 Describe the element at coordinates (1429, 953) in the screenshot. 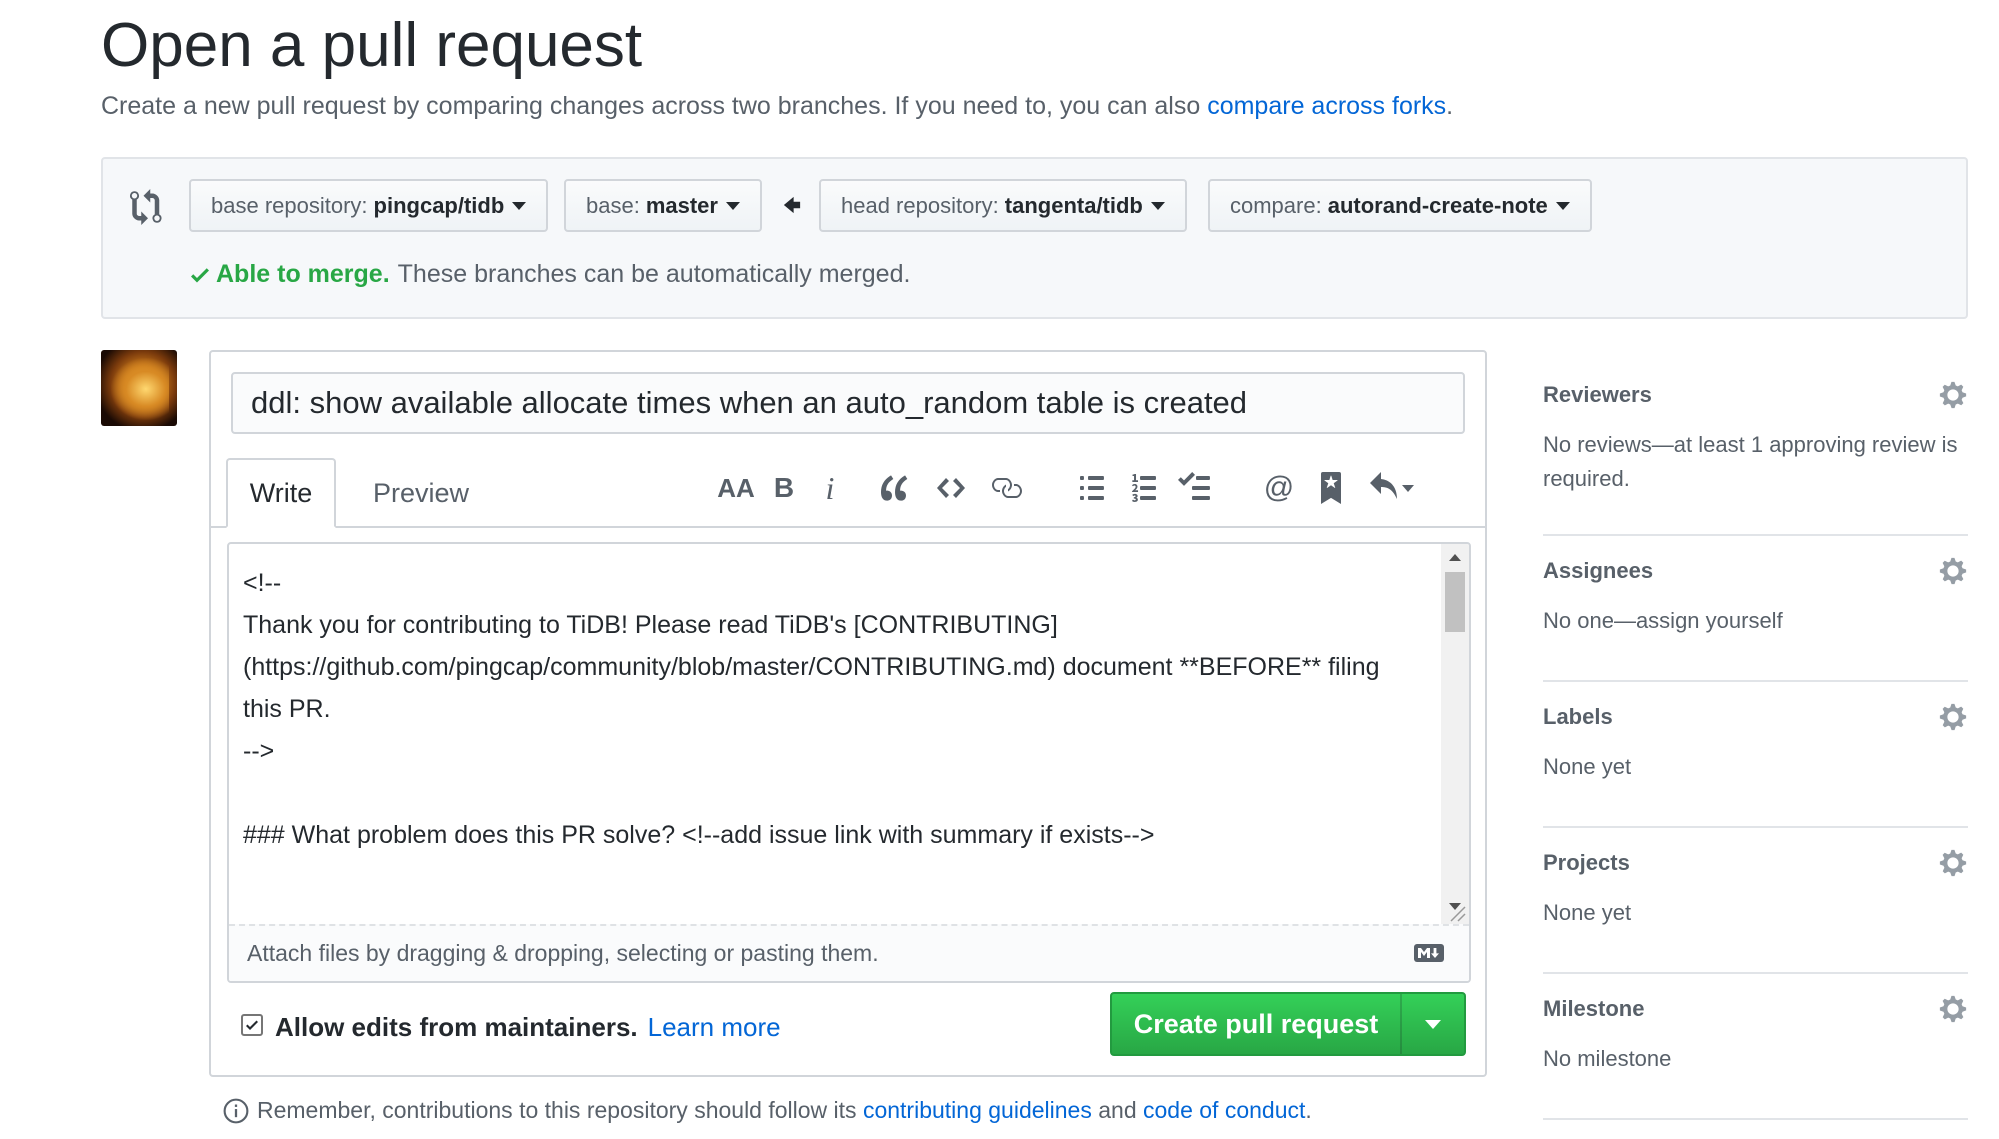

I see `markdown-icon` at that location.